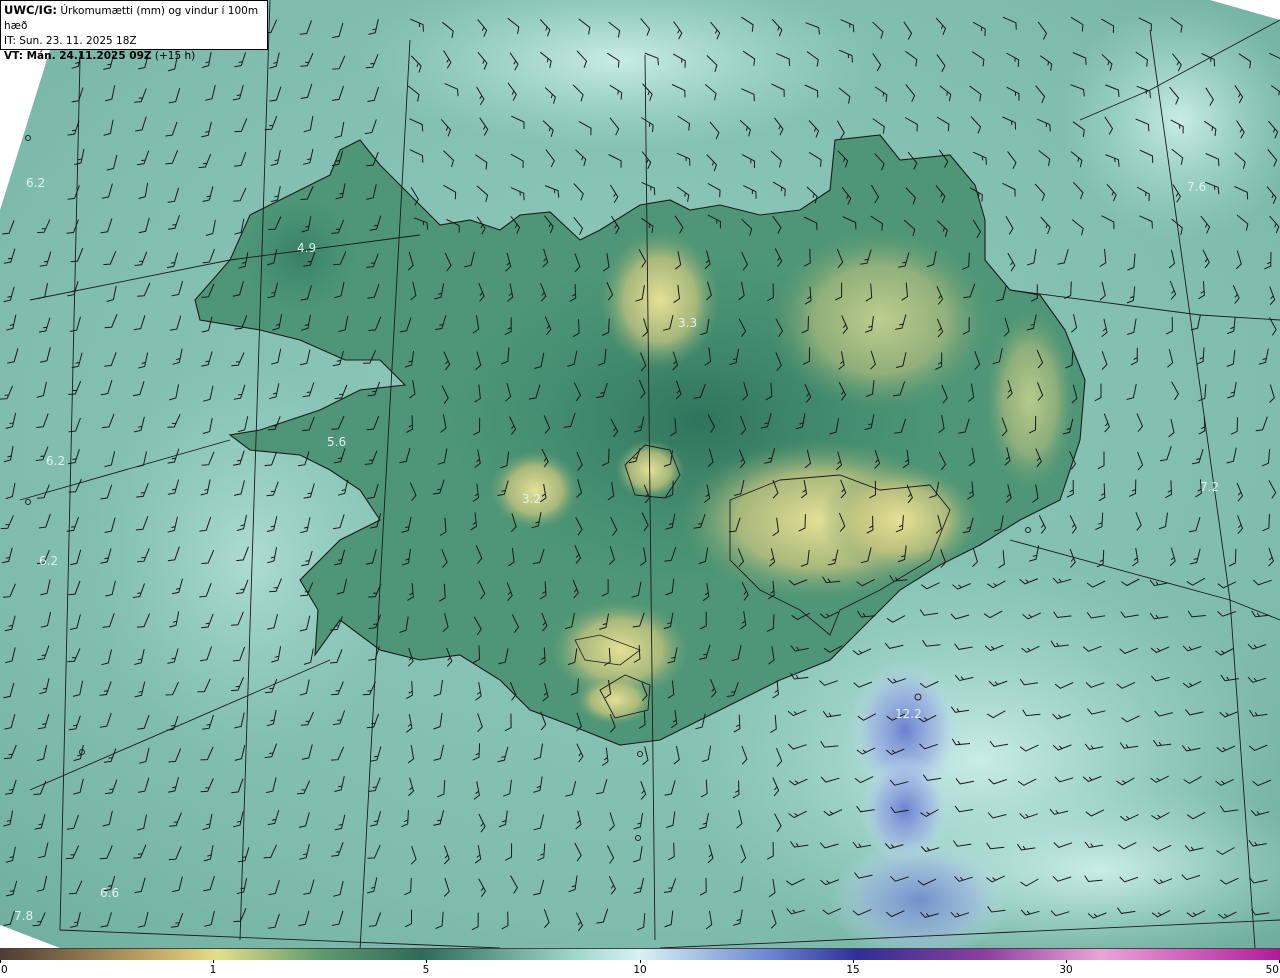 This screenshot has width=1280, height=978. I want to click on colorbar-tick-label: 0, so click(4, 970).